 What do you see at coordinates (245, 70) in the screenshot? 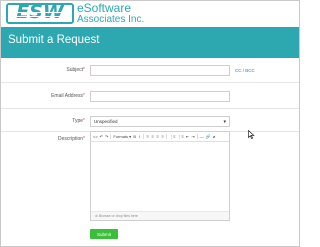
I see `cc-bcc-link: CC / BCC` at bounding box center [245, 70].